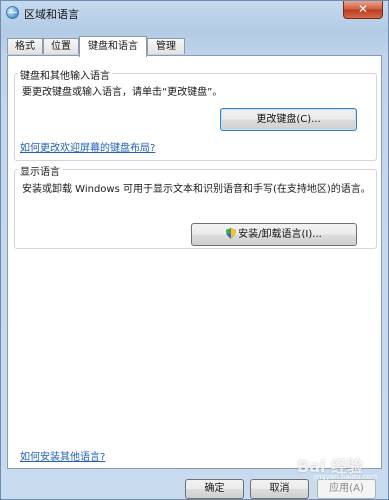  I want to click on baidu-watermark-url: jingyan.baidu.com, so click(345, 477).